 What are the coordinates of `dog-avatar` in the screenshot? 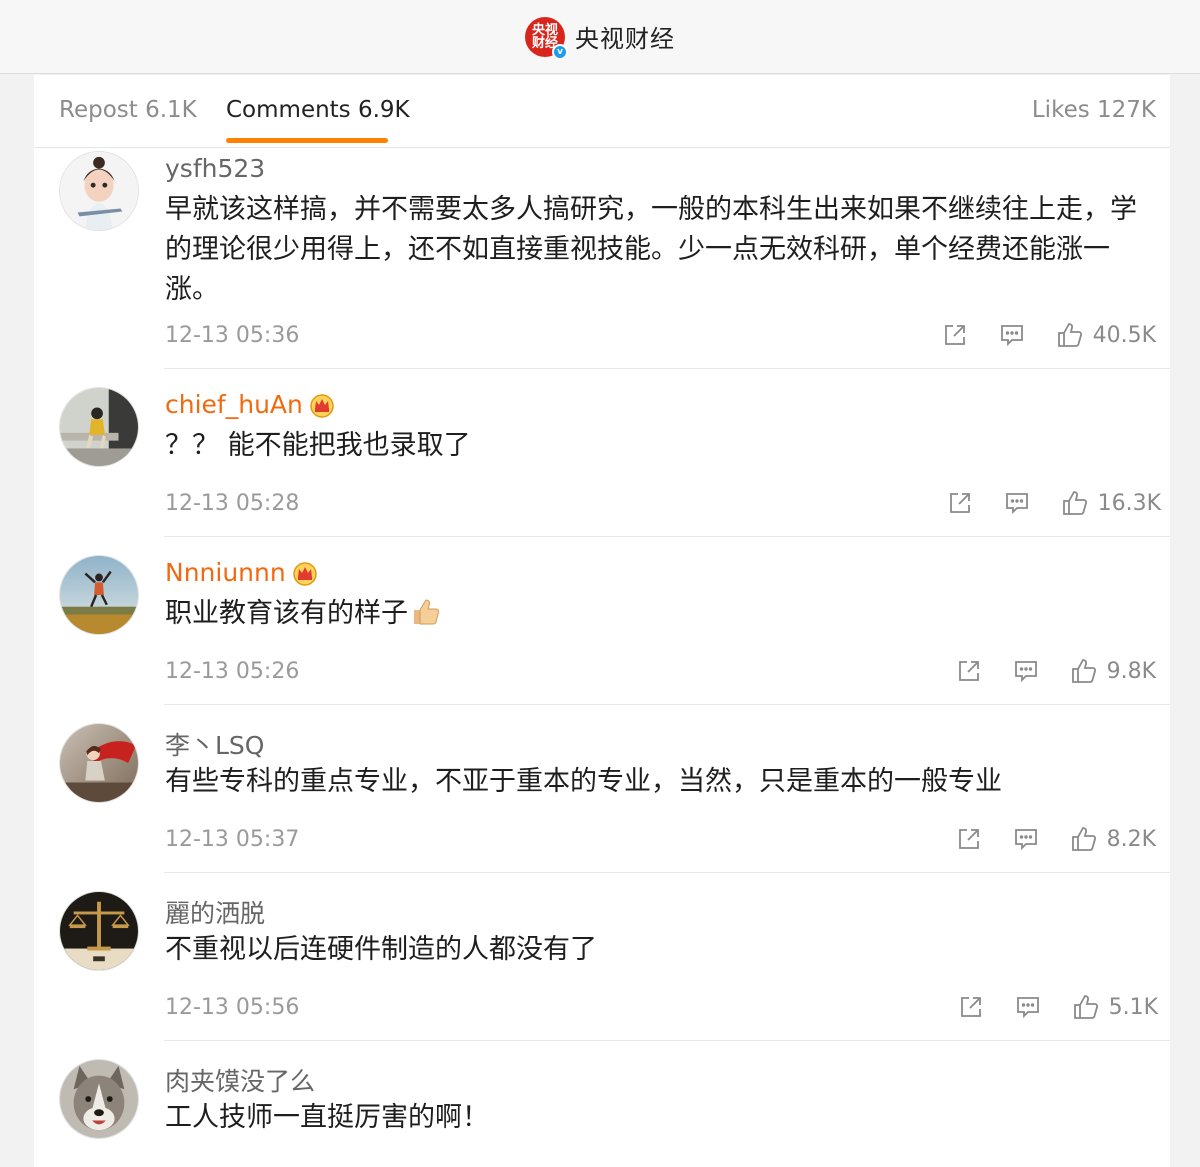 It's located at (99, 1099).